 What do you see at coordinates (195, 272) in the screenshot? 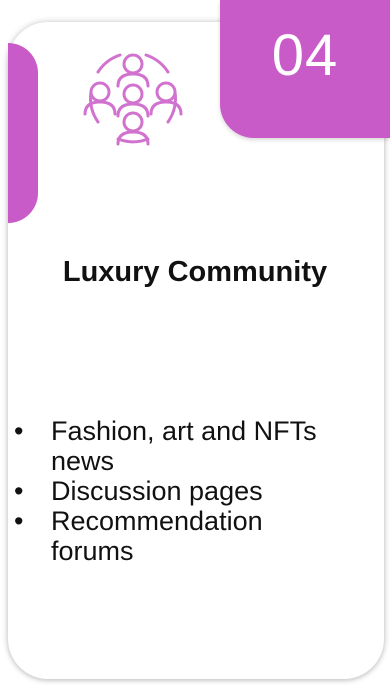
I see `card-title: Luxury Community` at bounding box center [195, 272].